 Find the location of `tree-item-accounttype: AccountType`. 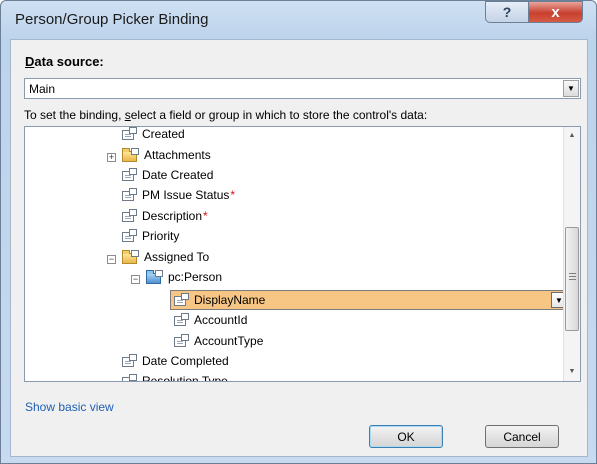

tree-item-accounttype: AccountType is located at coordinates (218, 341).